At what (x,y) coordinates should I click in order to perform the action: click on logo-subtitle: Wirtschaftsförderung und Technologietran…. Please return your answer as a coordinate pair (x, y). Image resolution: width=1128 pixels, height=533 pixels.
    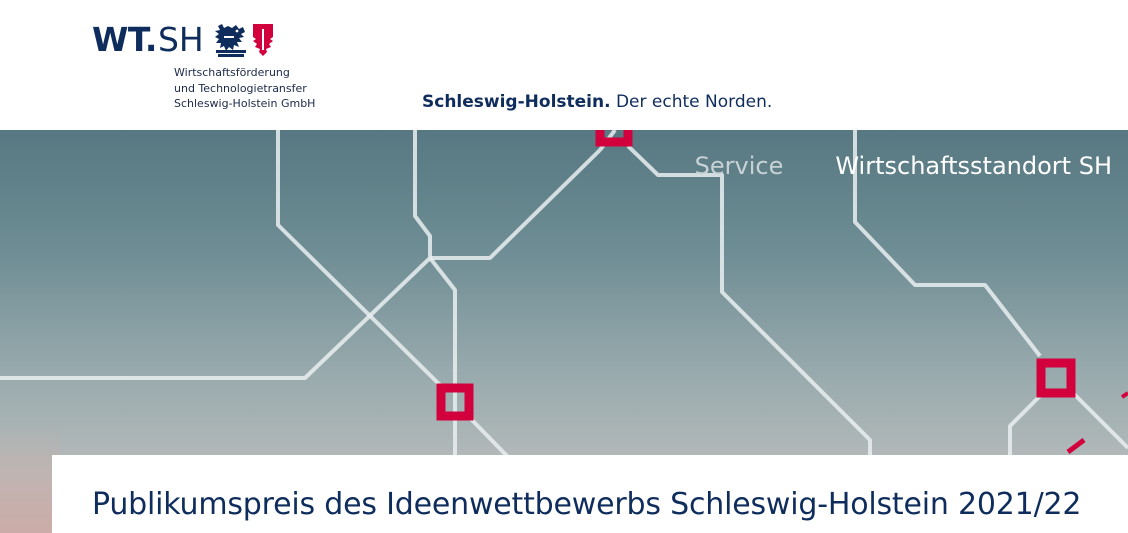
    Looking at the image, I should click on (244, 88).